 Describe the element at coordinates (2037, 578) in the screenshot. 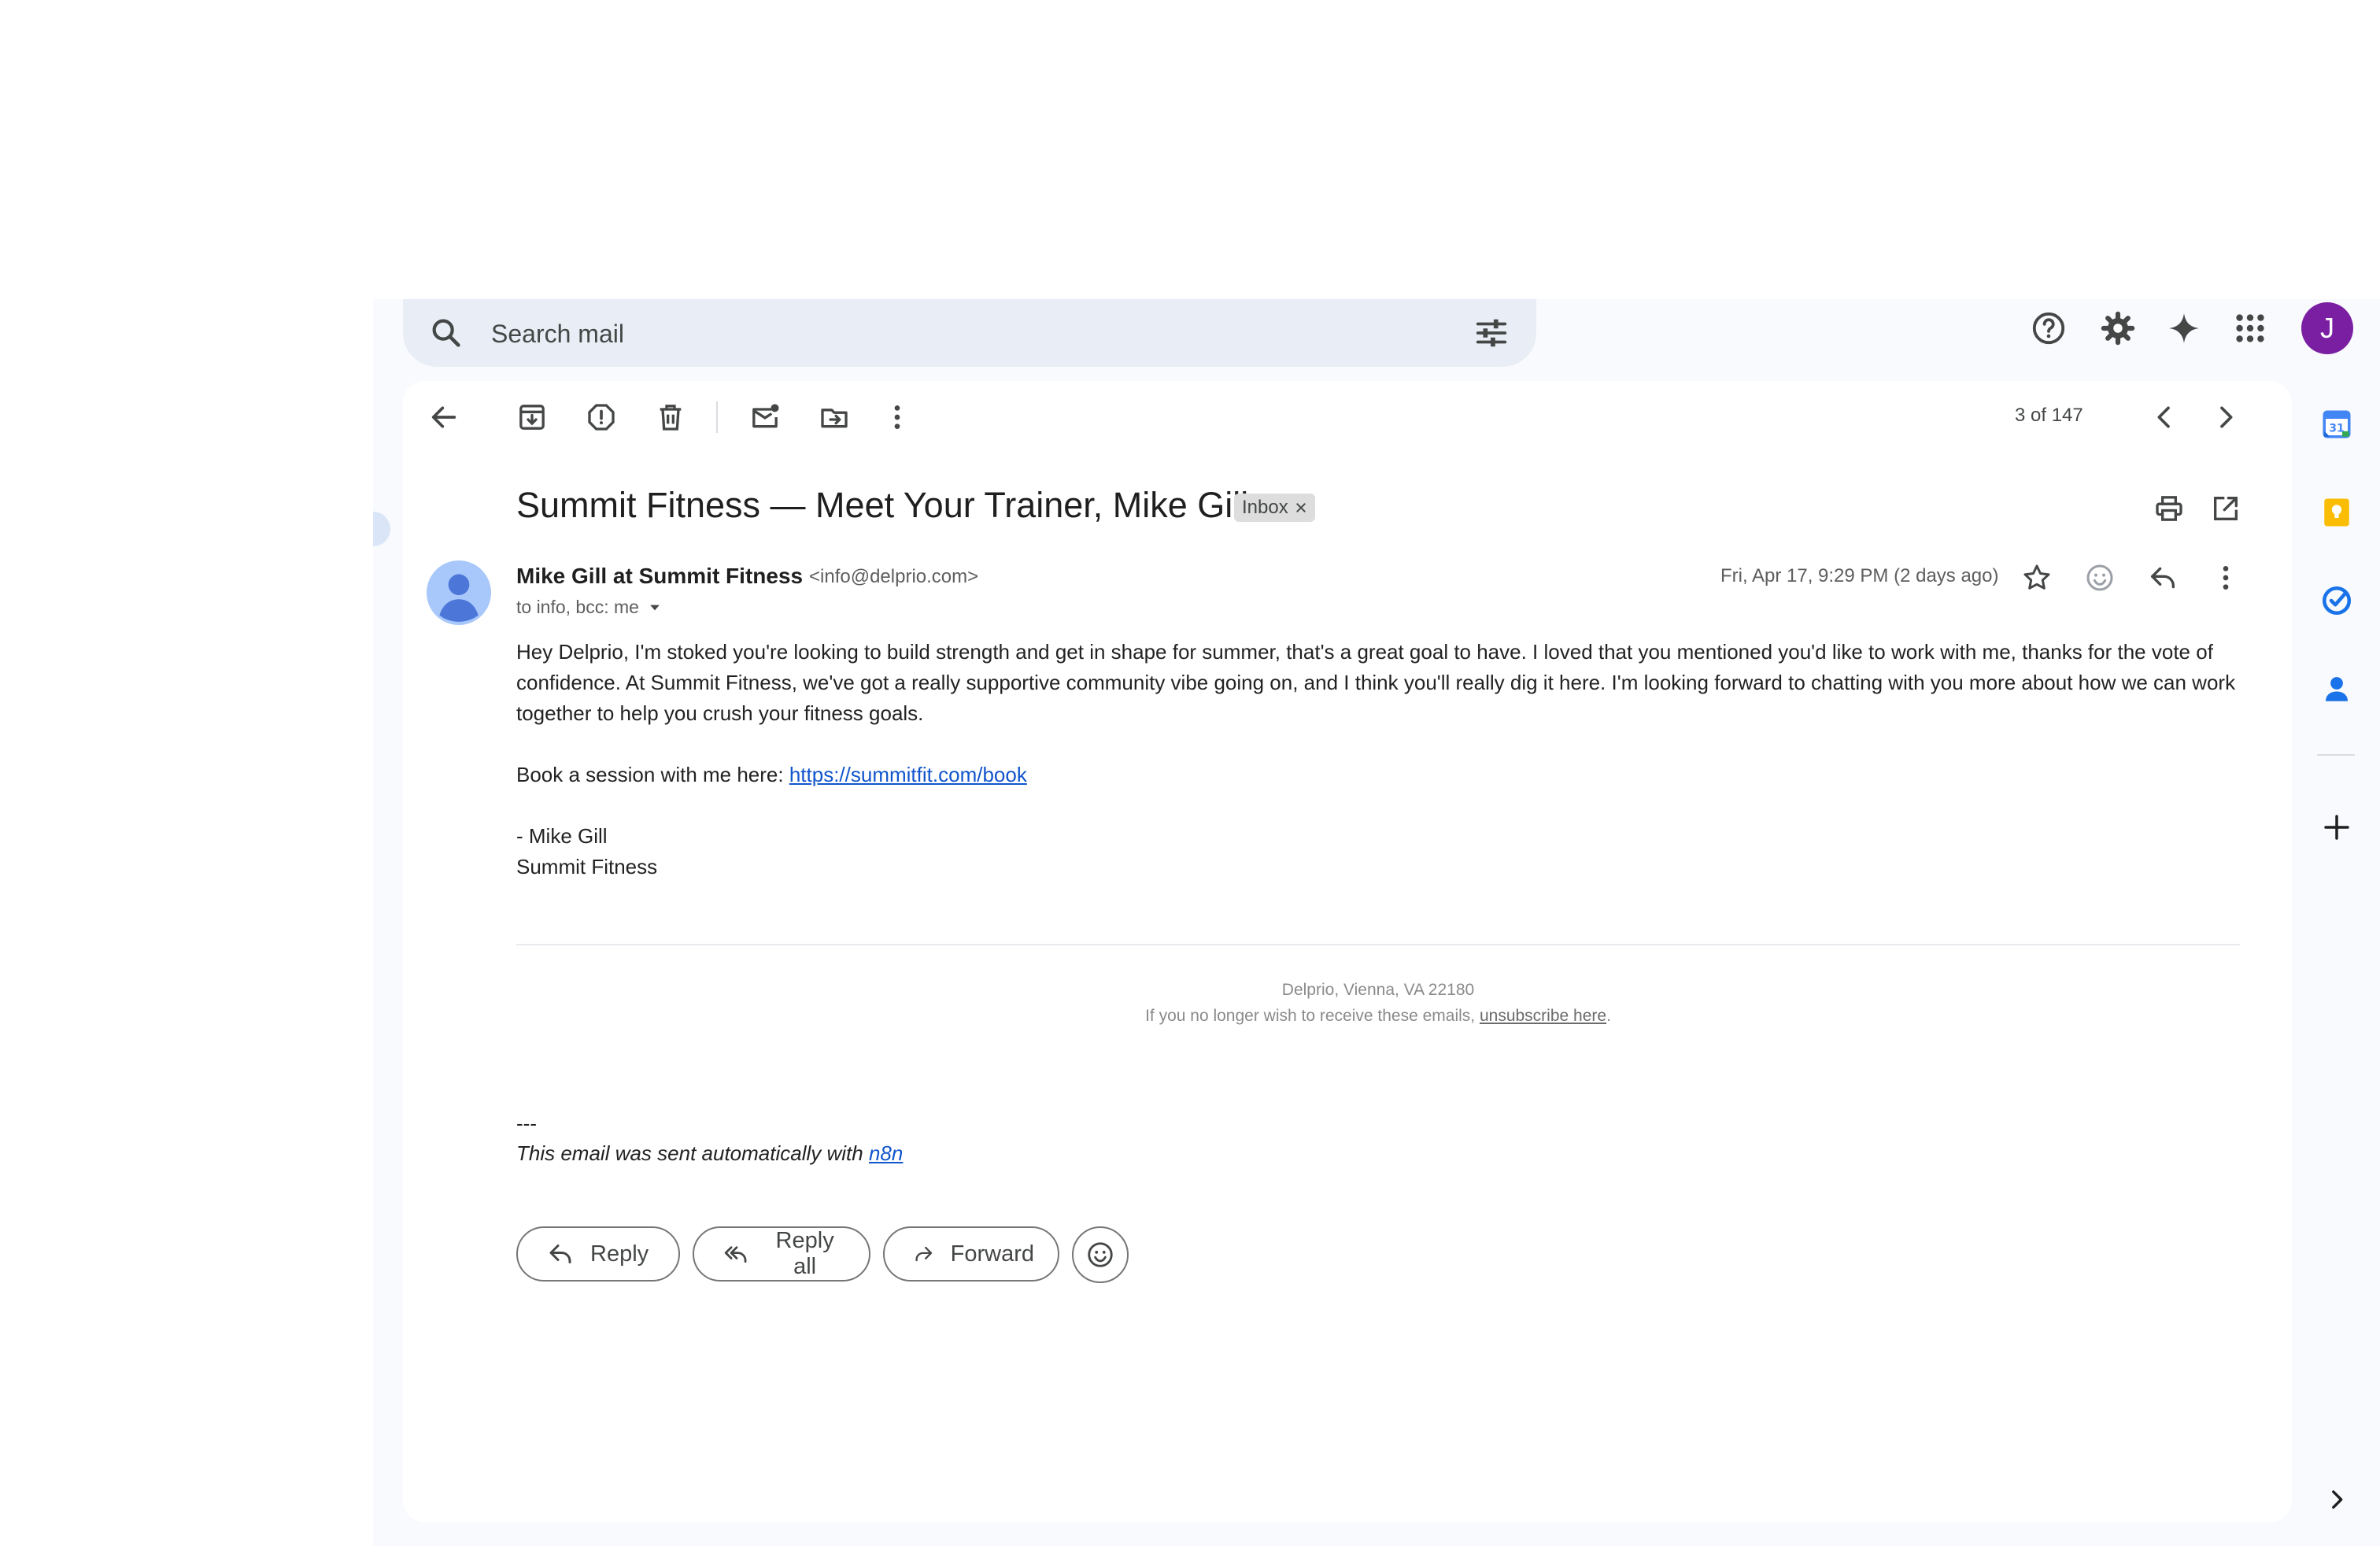

I see `star-icon` at that location.